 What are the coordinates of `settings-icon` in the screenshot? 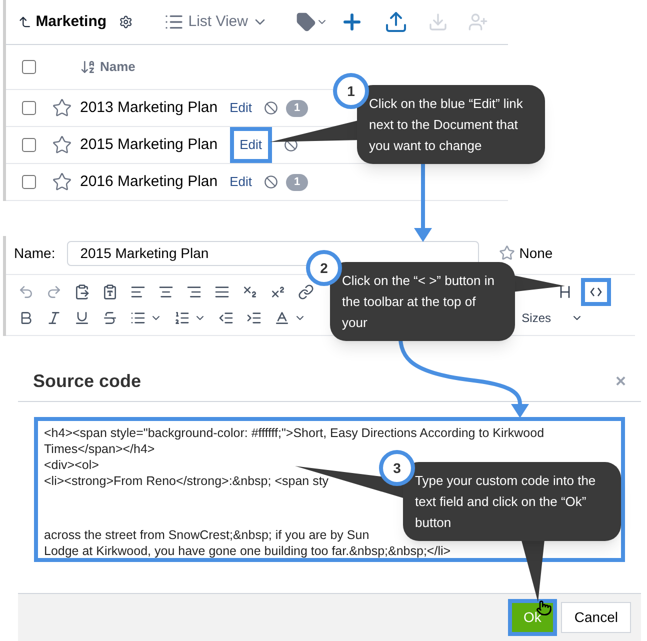 It's located at (125, 22).